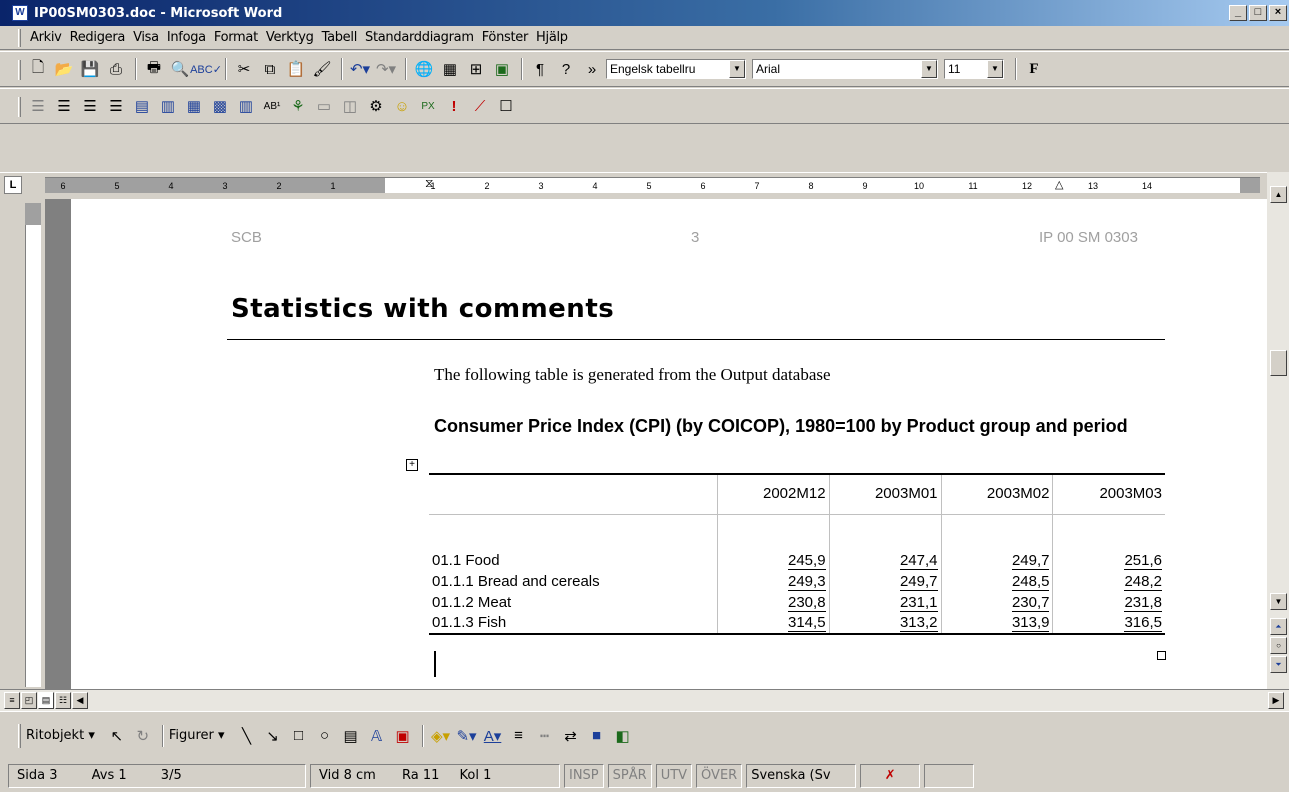  Describe the element at coordinates (236, 37) in the screenshot. I see `menu-format: Format` at that location.